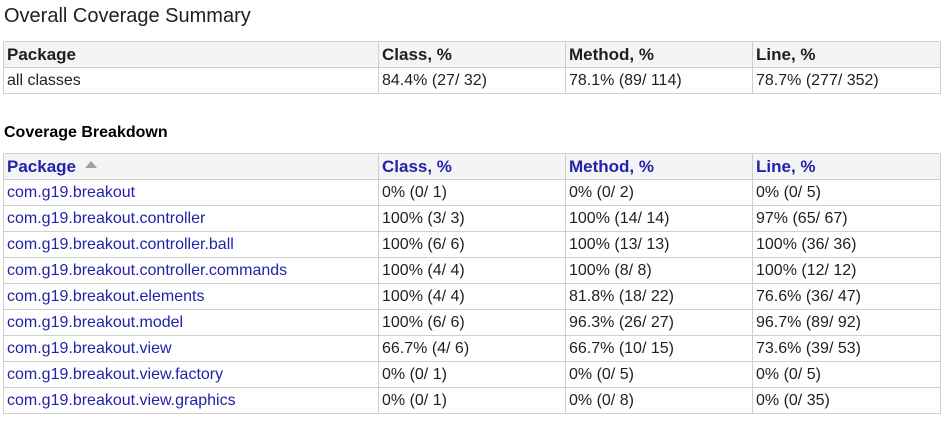 Image resolution: width=944 pixels, height=428 pixels. I want to click on package-cell: com.g19.breakout.view.graphics, so click(191, 400).